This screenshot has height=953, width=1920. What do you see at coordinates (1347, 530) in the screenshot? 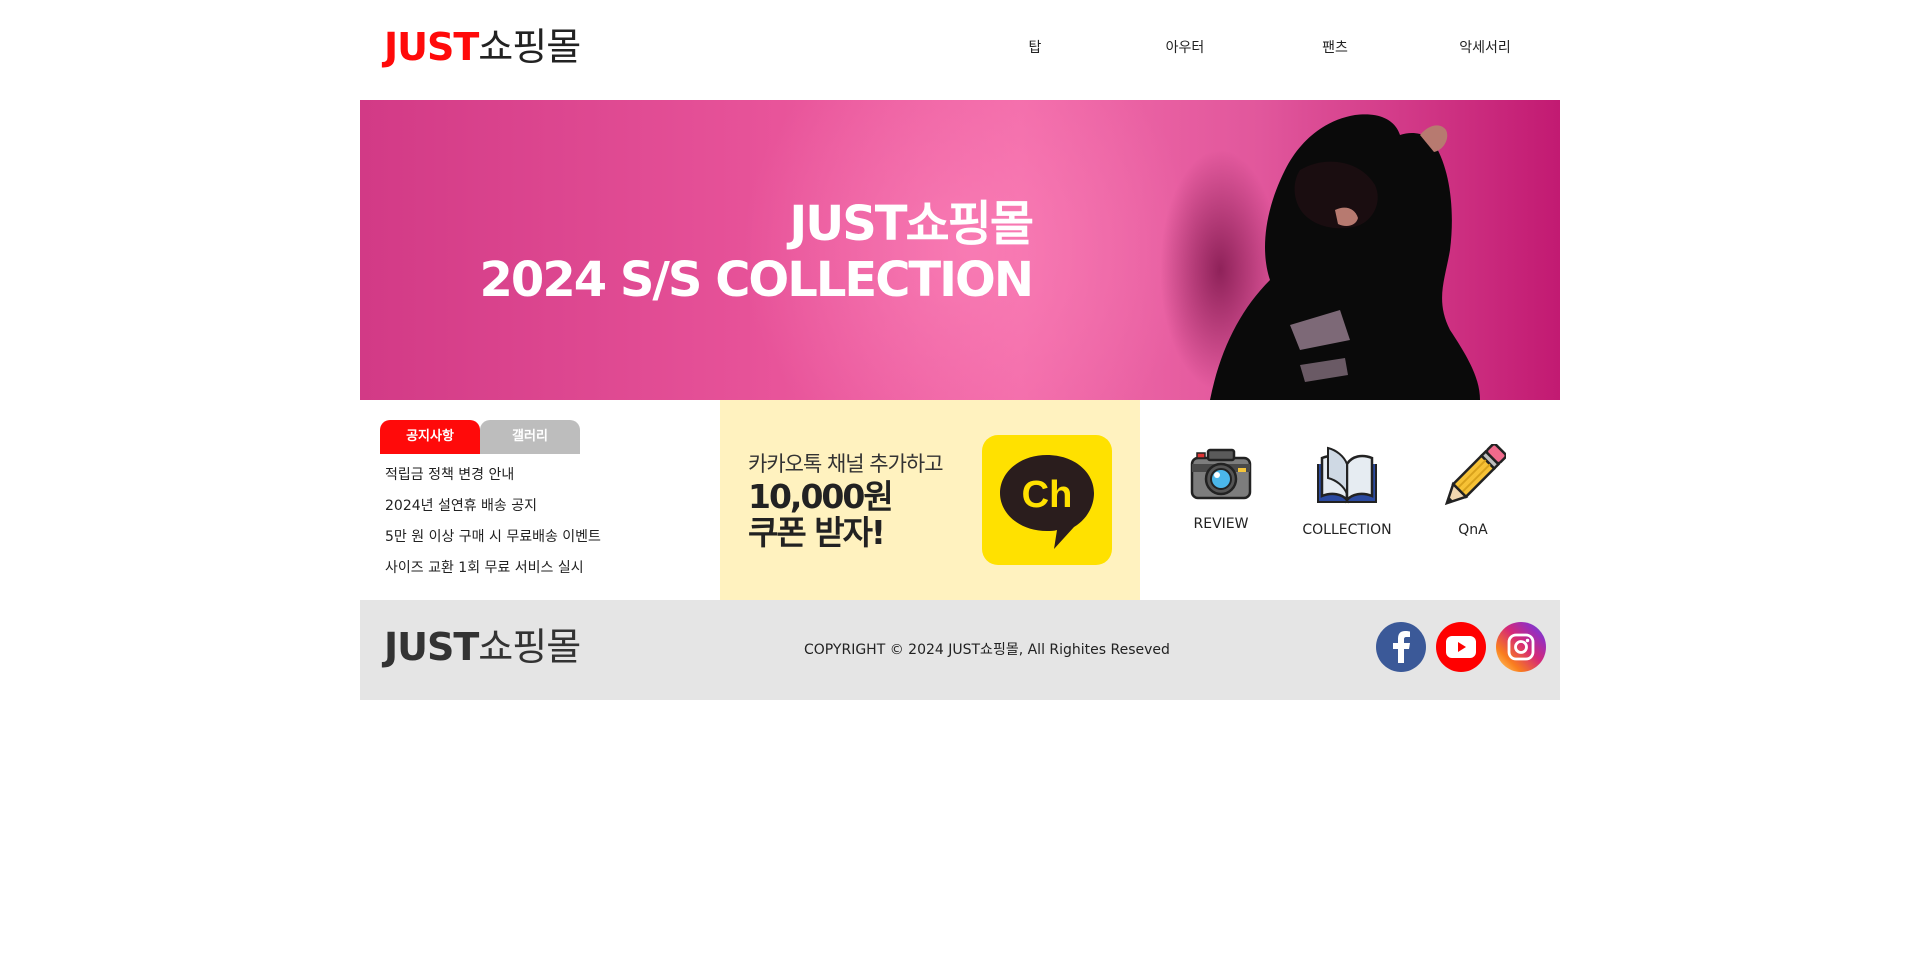
I see `quick-link-label: COLLECTION` at bounding box center [1347, 530].